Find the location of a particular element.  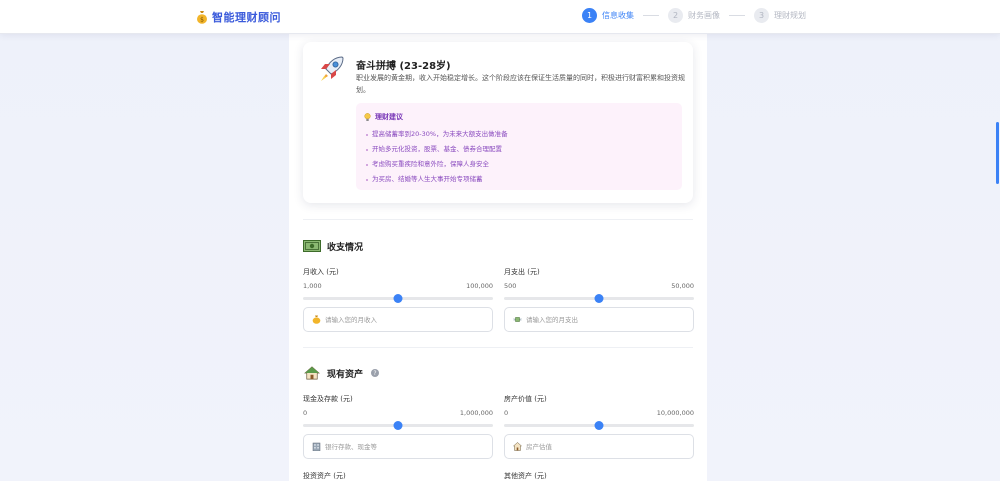

range-labels: 0 10,000,000 is located at coordinates (599, 413).